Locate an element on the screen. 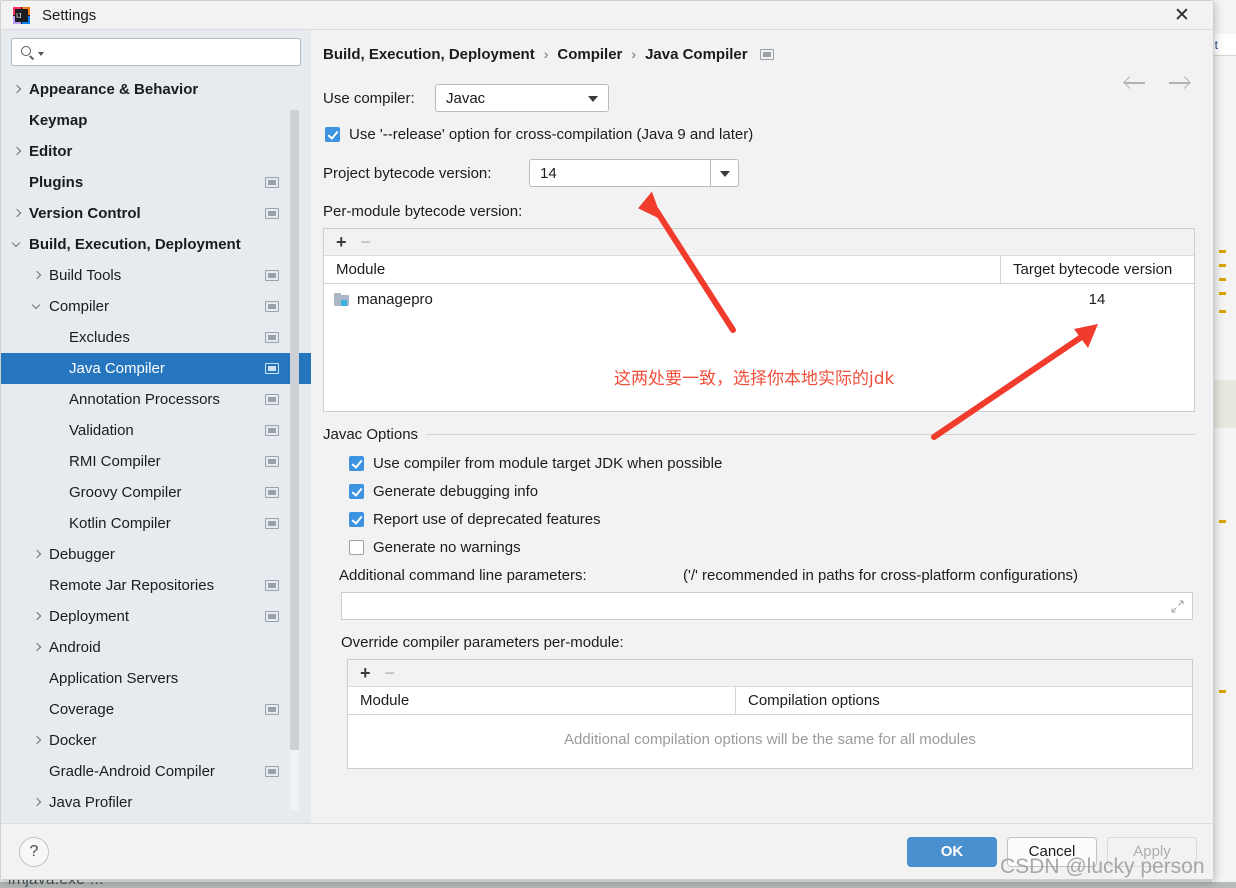  javac-option-row: Generate debugging info is located at coordinates (772, 491).